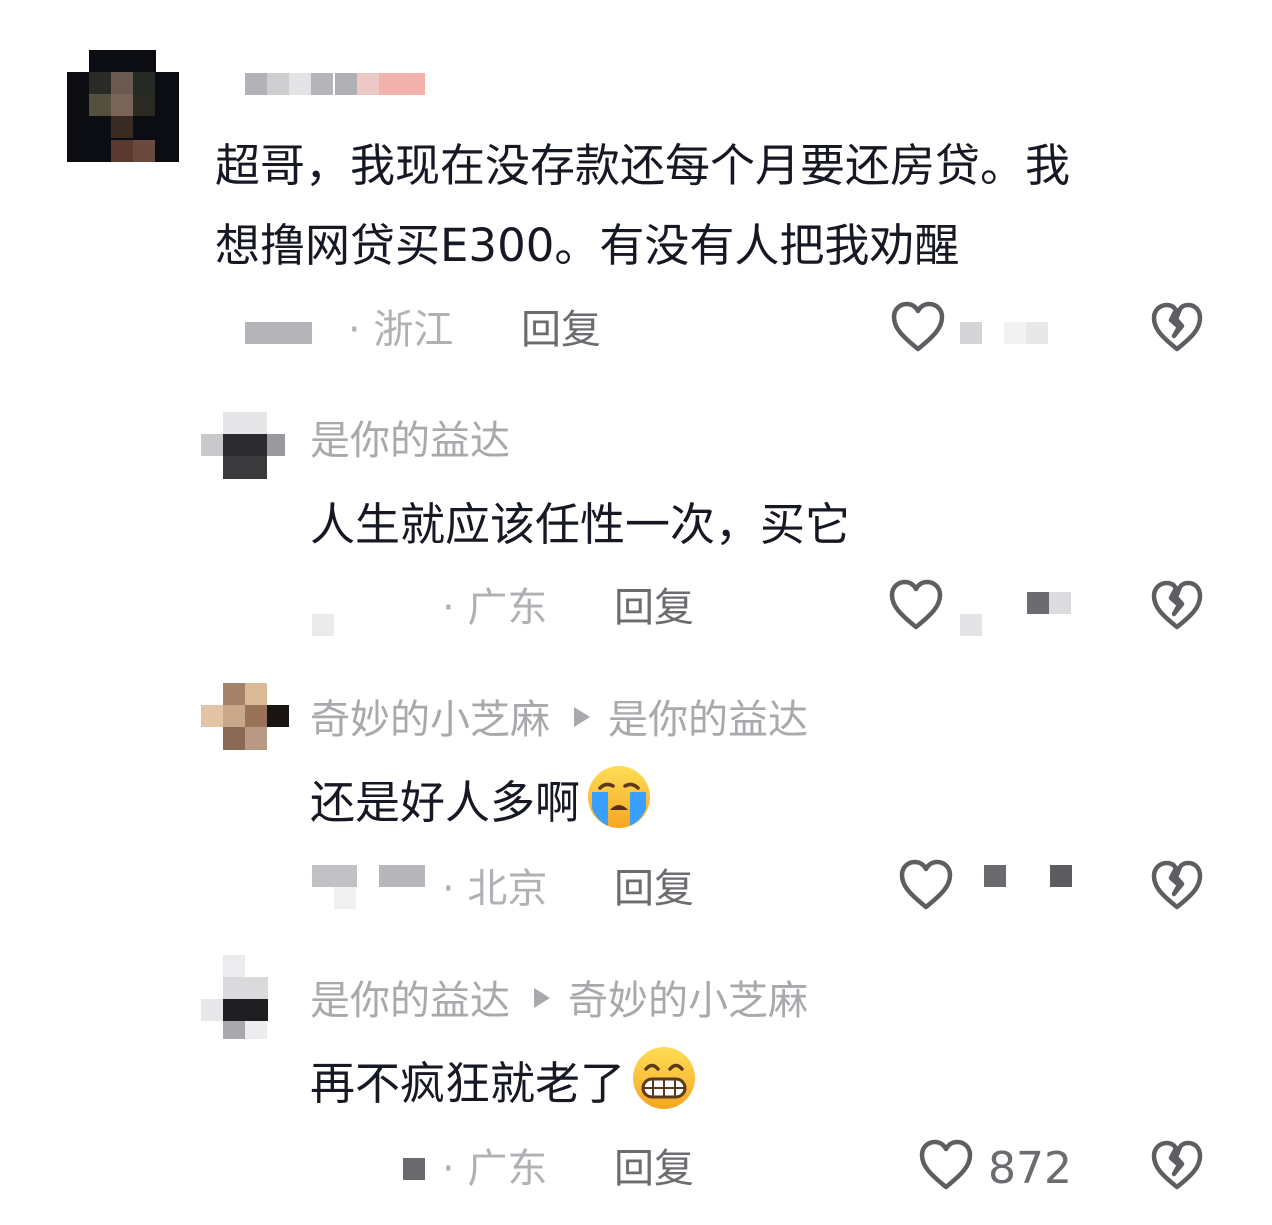 The height and width of the screenshot is (1225, 1272). What do you see at coordinates (688, 1001) in the screenshot?
I see `reply-to-username: 奇妙的小芝麻` at bounding box center [688, 1001].